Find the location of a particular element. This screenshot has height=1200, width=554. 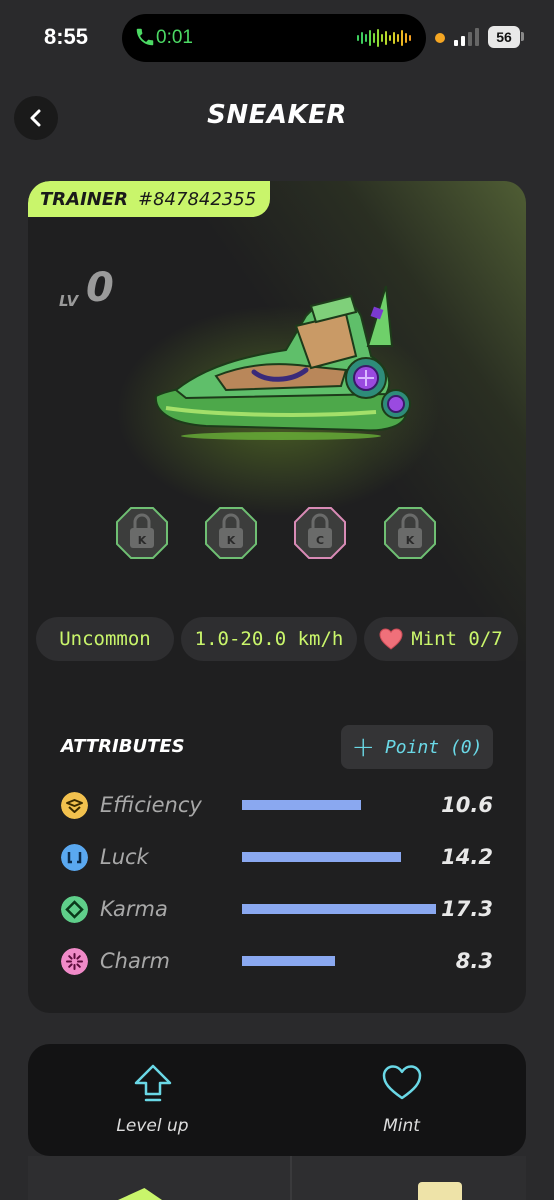

karma-icon is located at coordinates (74, 909).